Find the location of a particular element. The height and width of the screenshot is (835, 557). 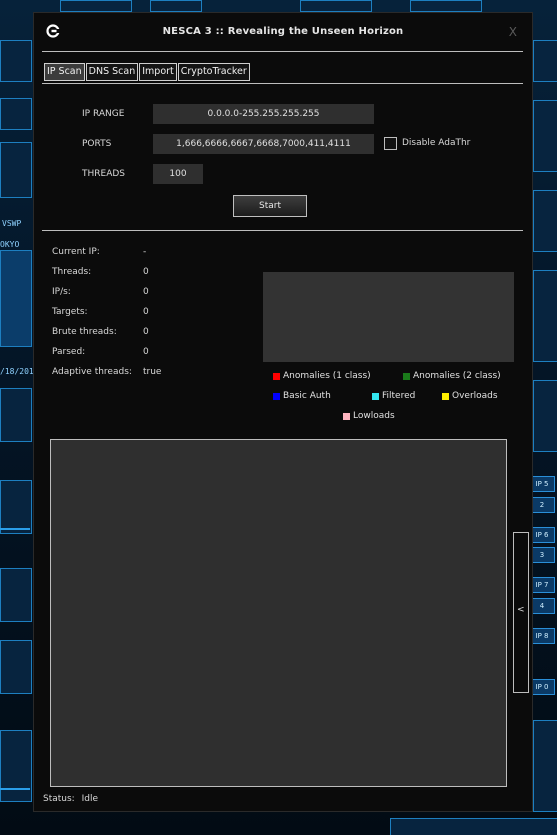

window-title: NESCA 3 :: Revealing the Unseen Horizon is located at coordinates (283, 31).